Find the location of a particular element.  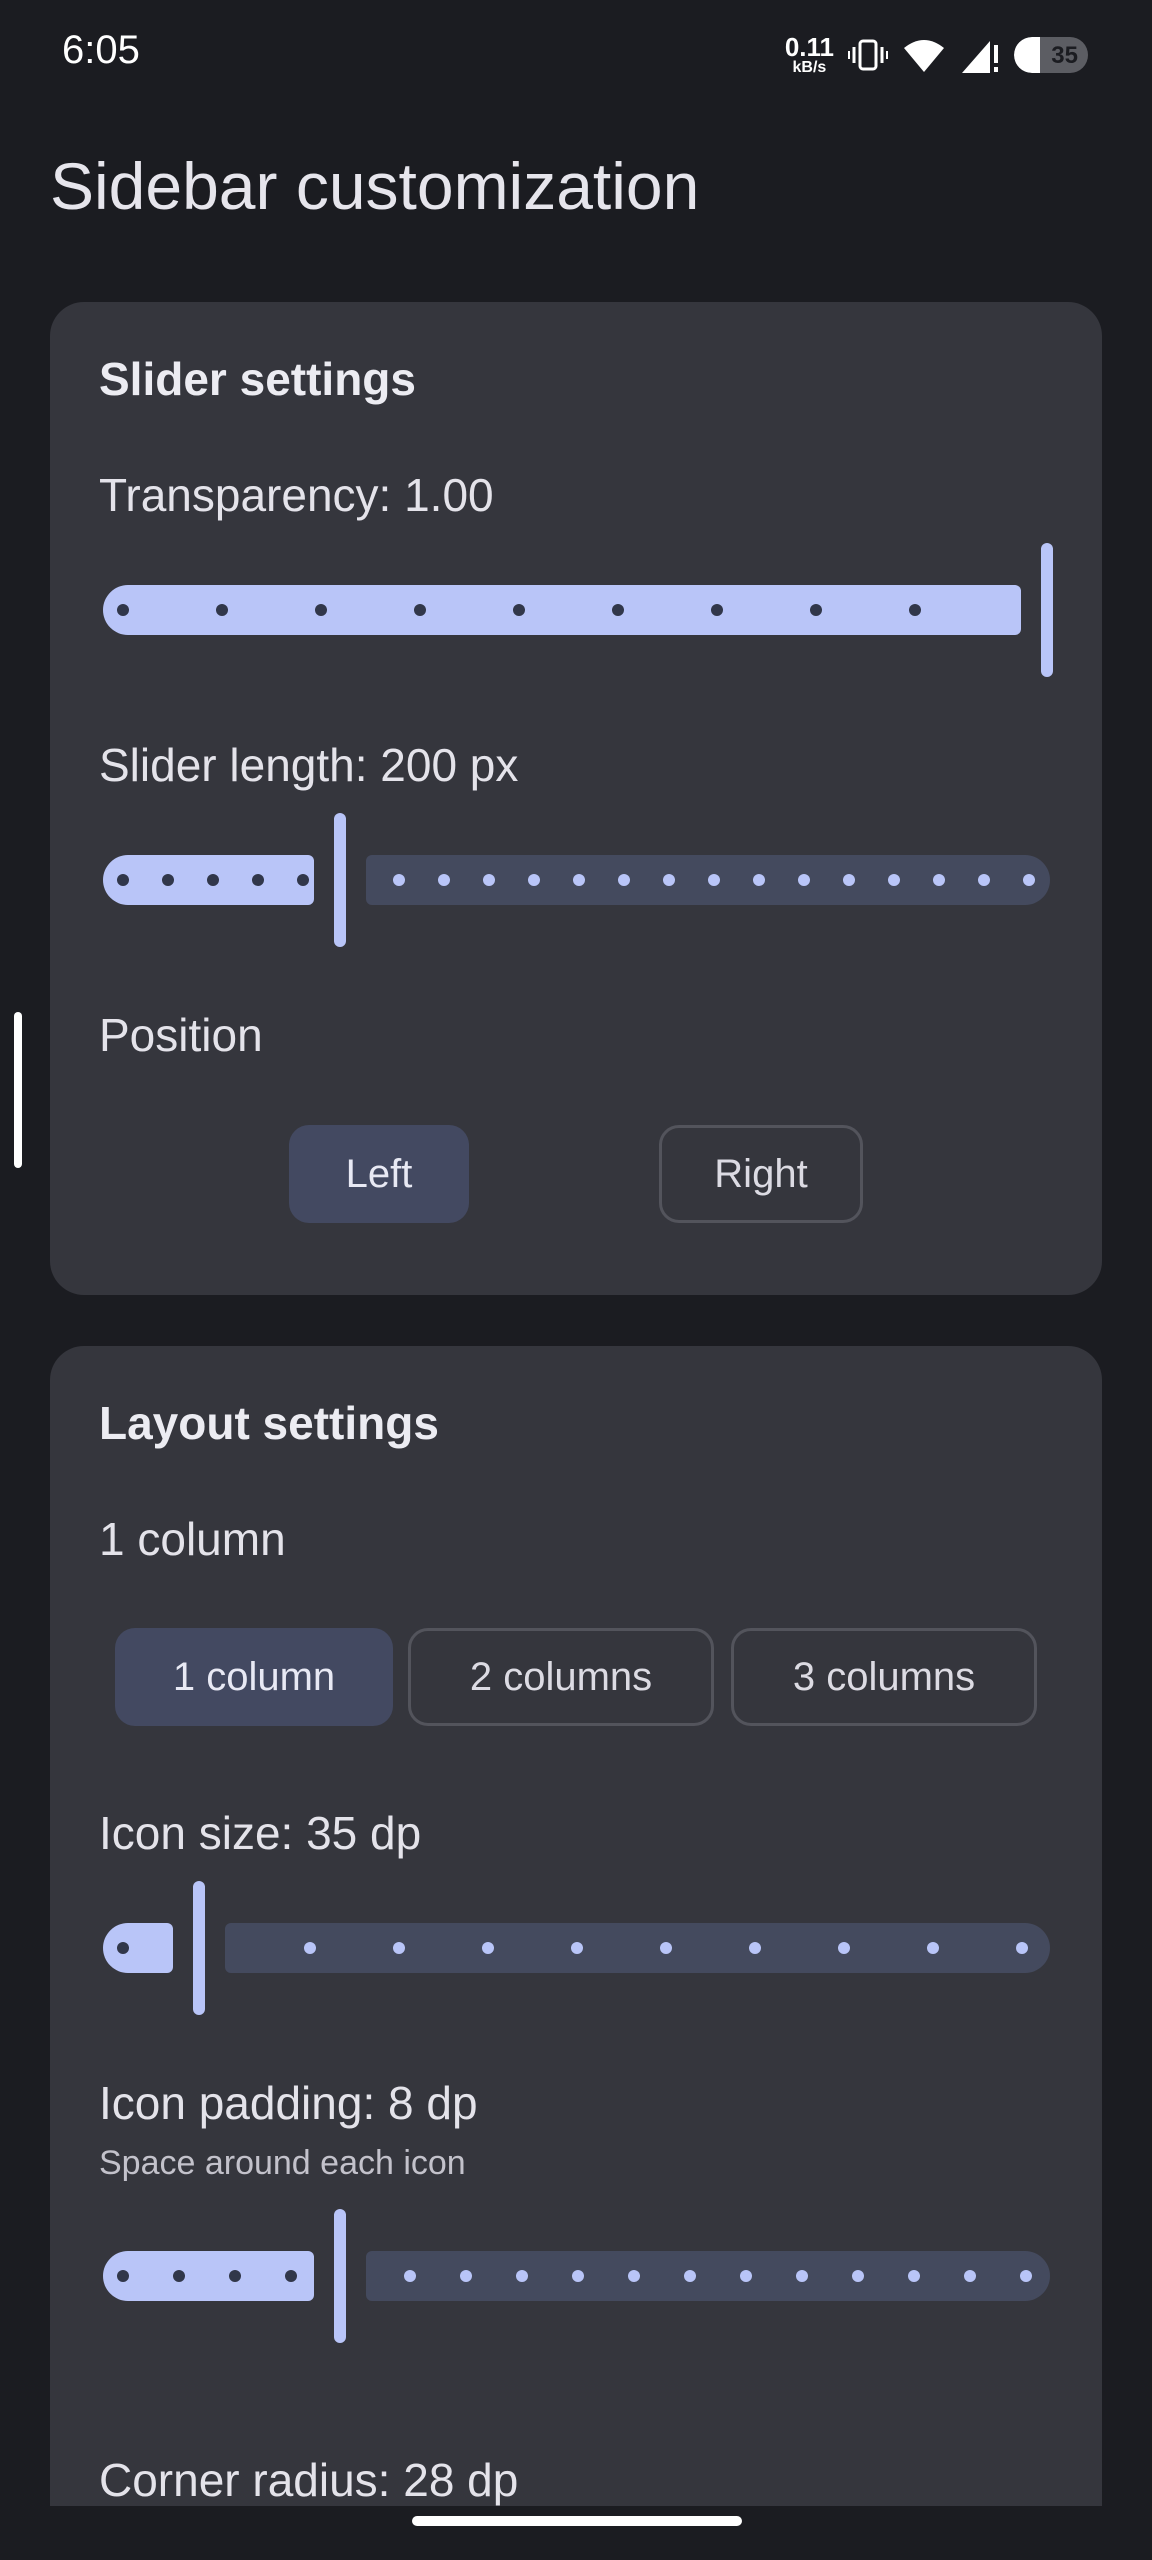

network-speed-unit: kB/s is located at coordinates (809, 67).